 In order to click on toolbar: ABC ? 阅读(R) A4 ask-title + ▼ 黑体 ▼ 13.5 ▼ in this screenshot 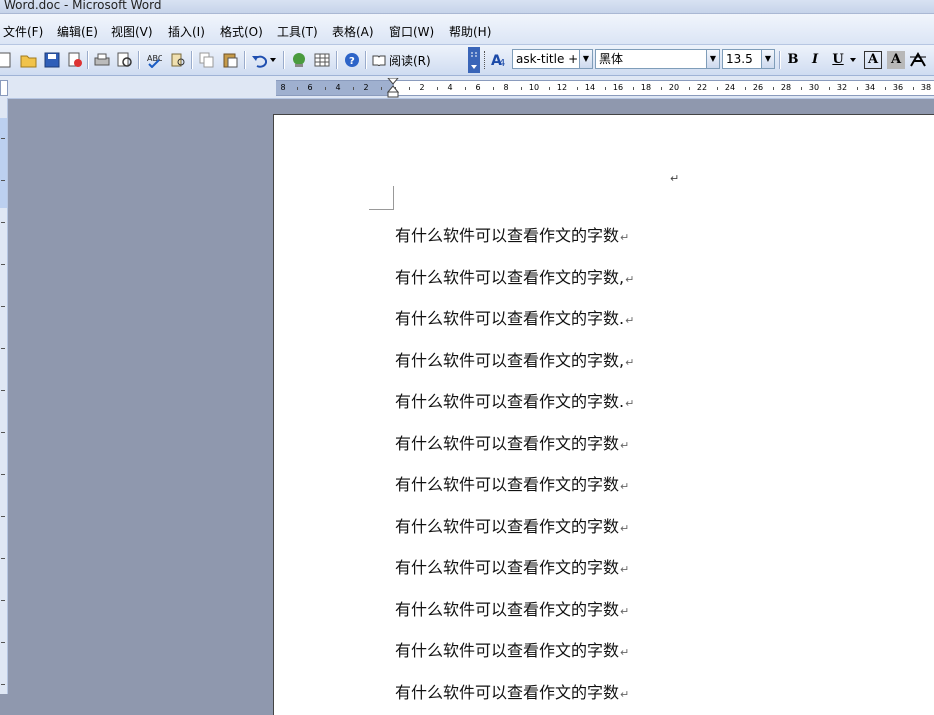, I will do `click(467, 60)`.